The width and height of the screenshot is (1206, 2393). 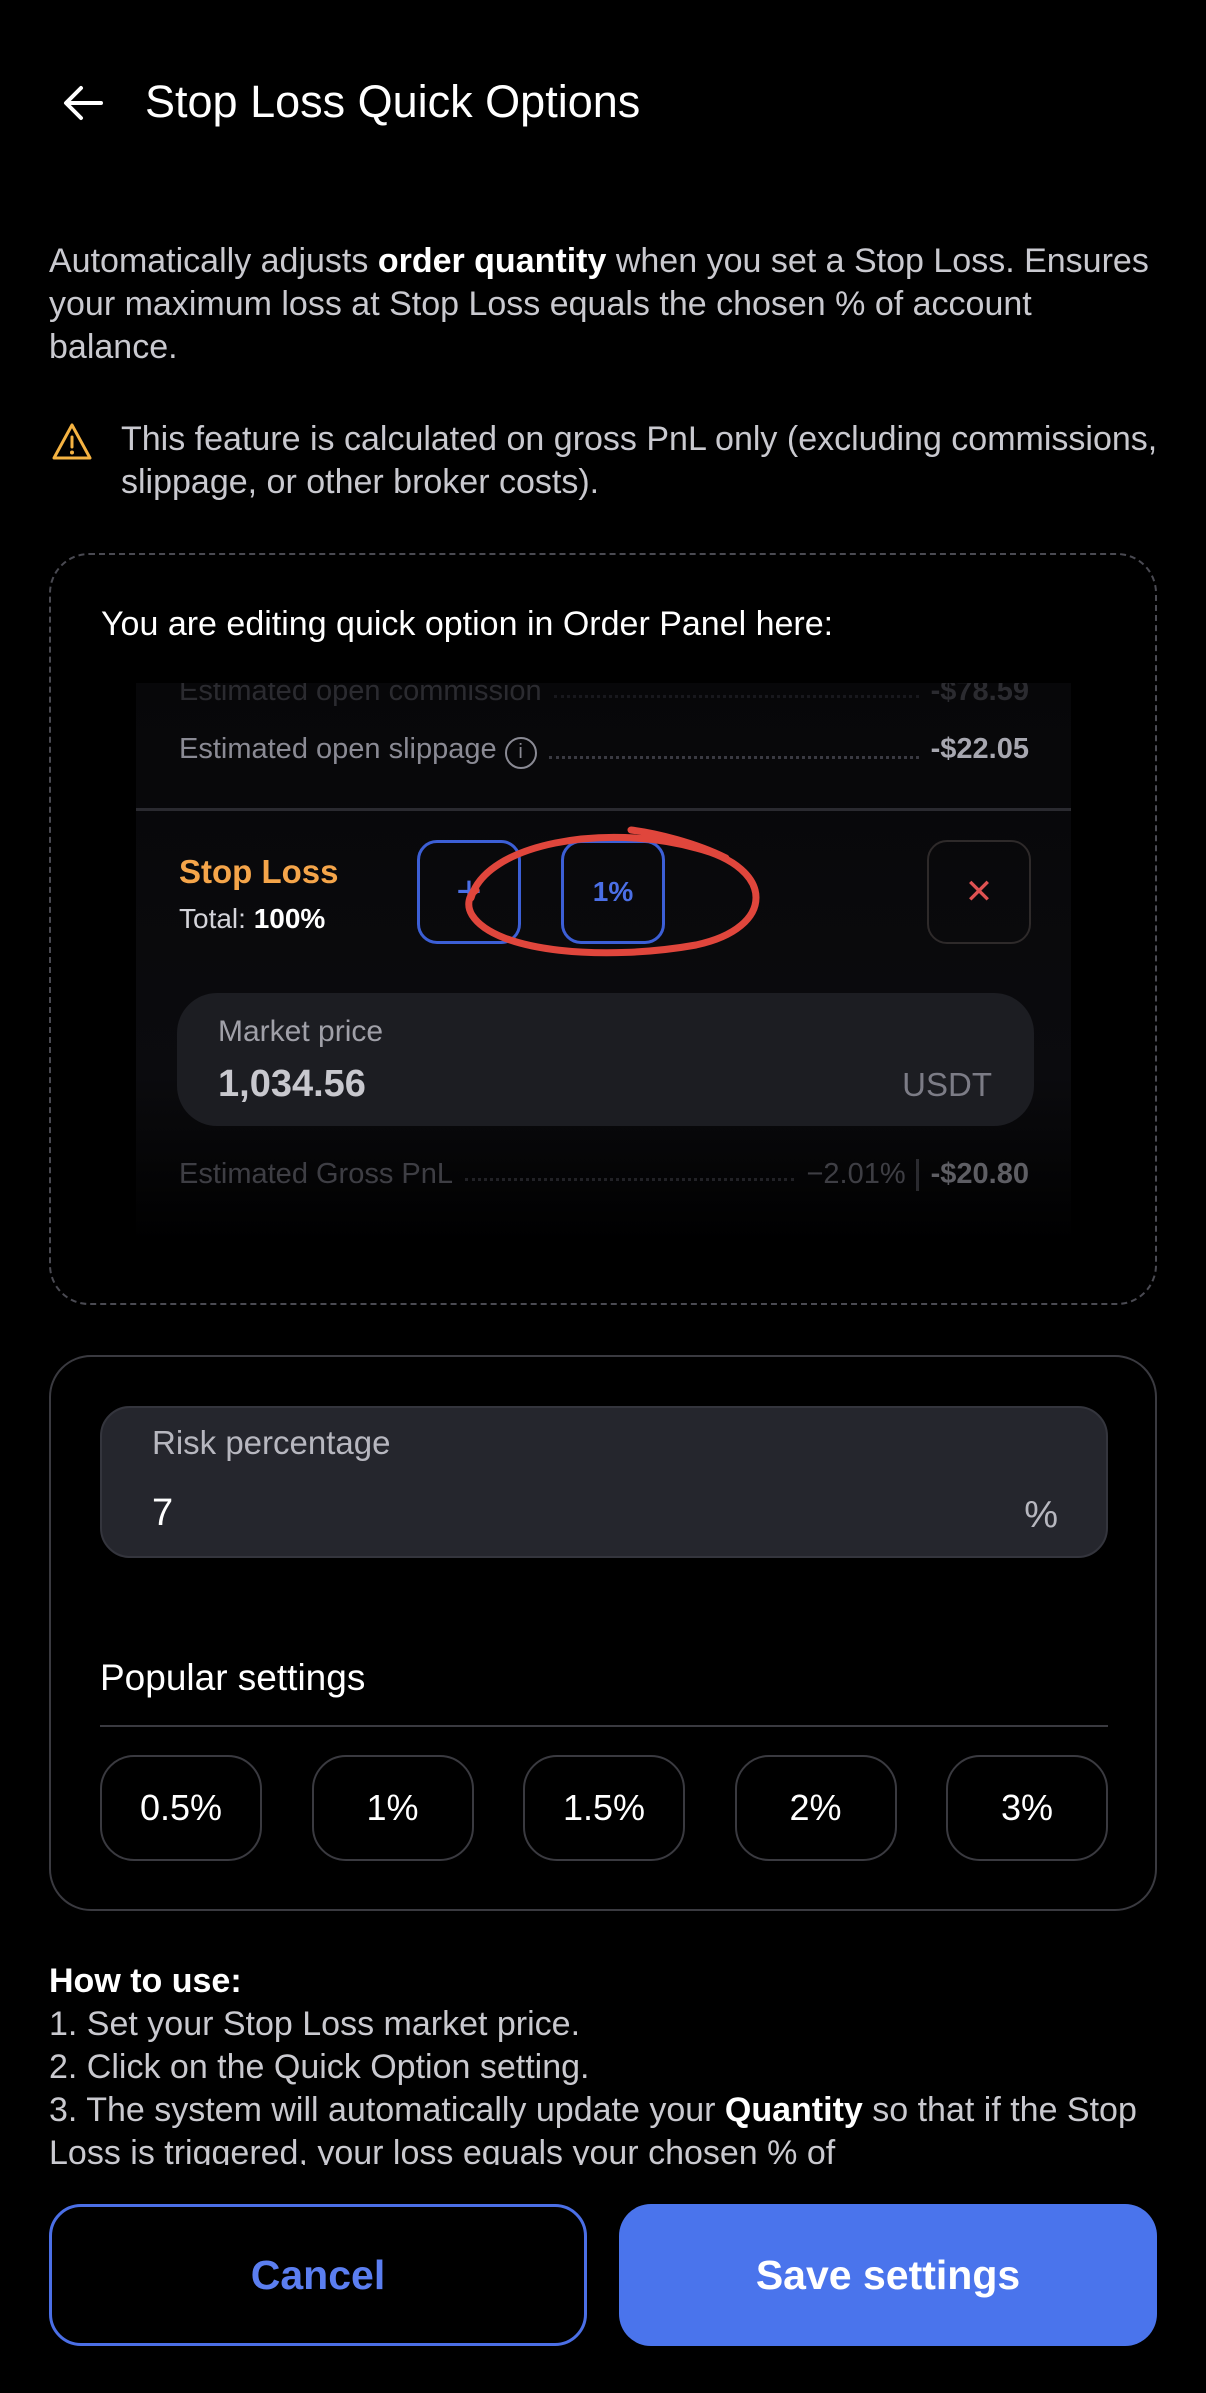 I want to click on preset-chip: 1.5%, so click(x=604, y=1808).